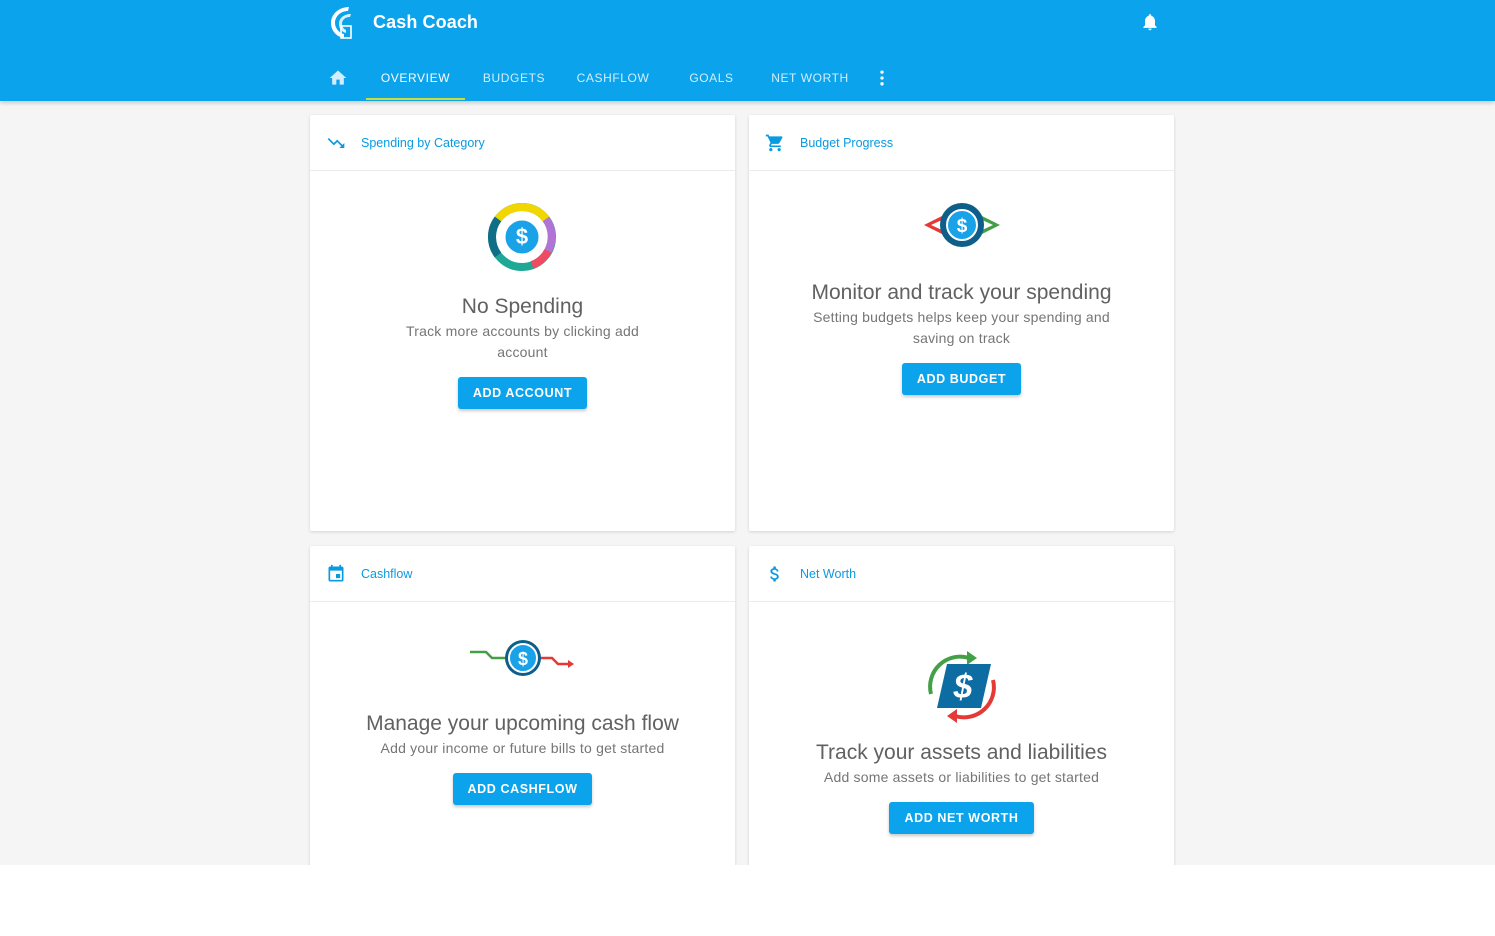  Describe the element at coordinates (847, 142) in the screenshot. I see `budget-card-title: Budget Progress` at that location.